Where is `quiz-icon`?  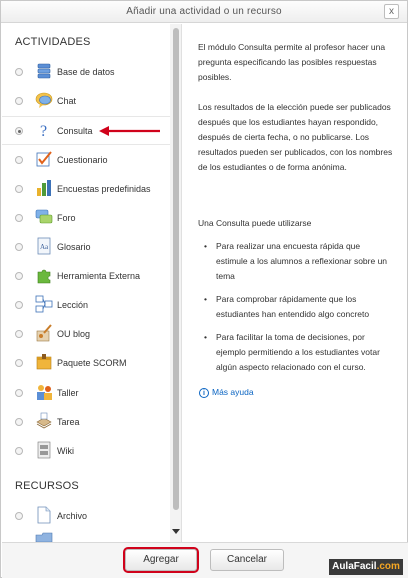 quiz-icon is located at coordinates (44, 159).